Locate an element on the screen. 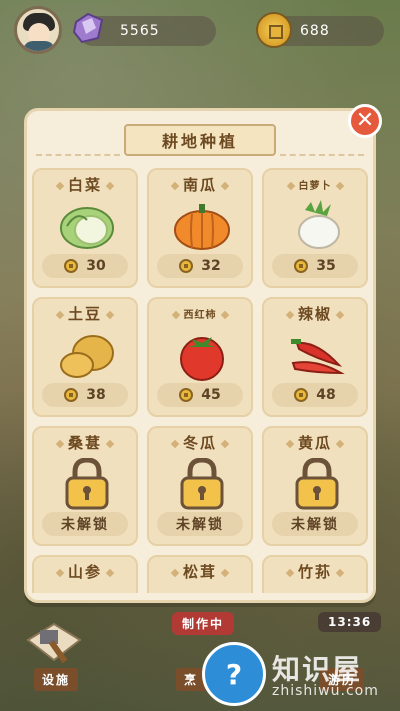 The image size is (400, 711). crop-card-ginseng: 山参 is located at coordinates (85, 574).